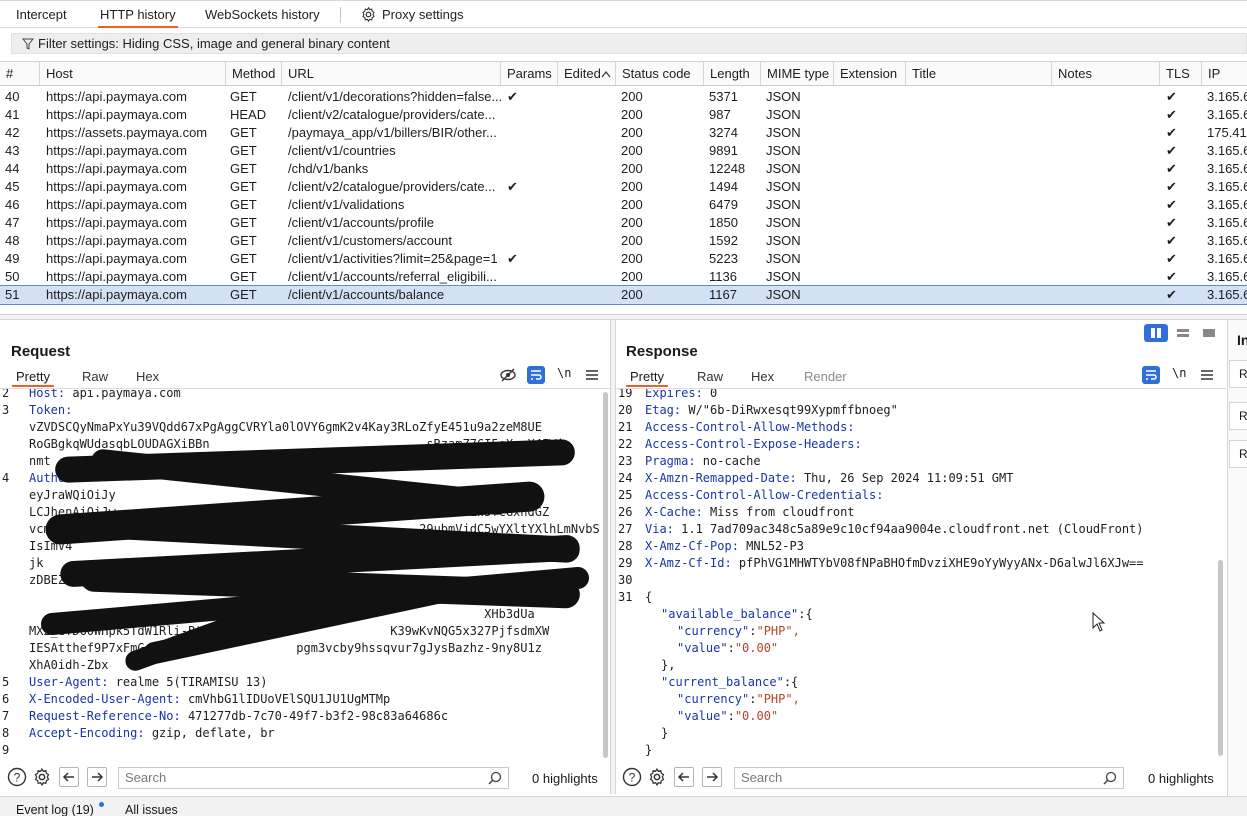 This screenshot has width=1247, height=816. I want to click on column-header: #, so click(20, 73).